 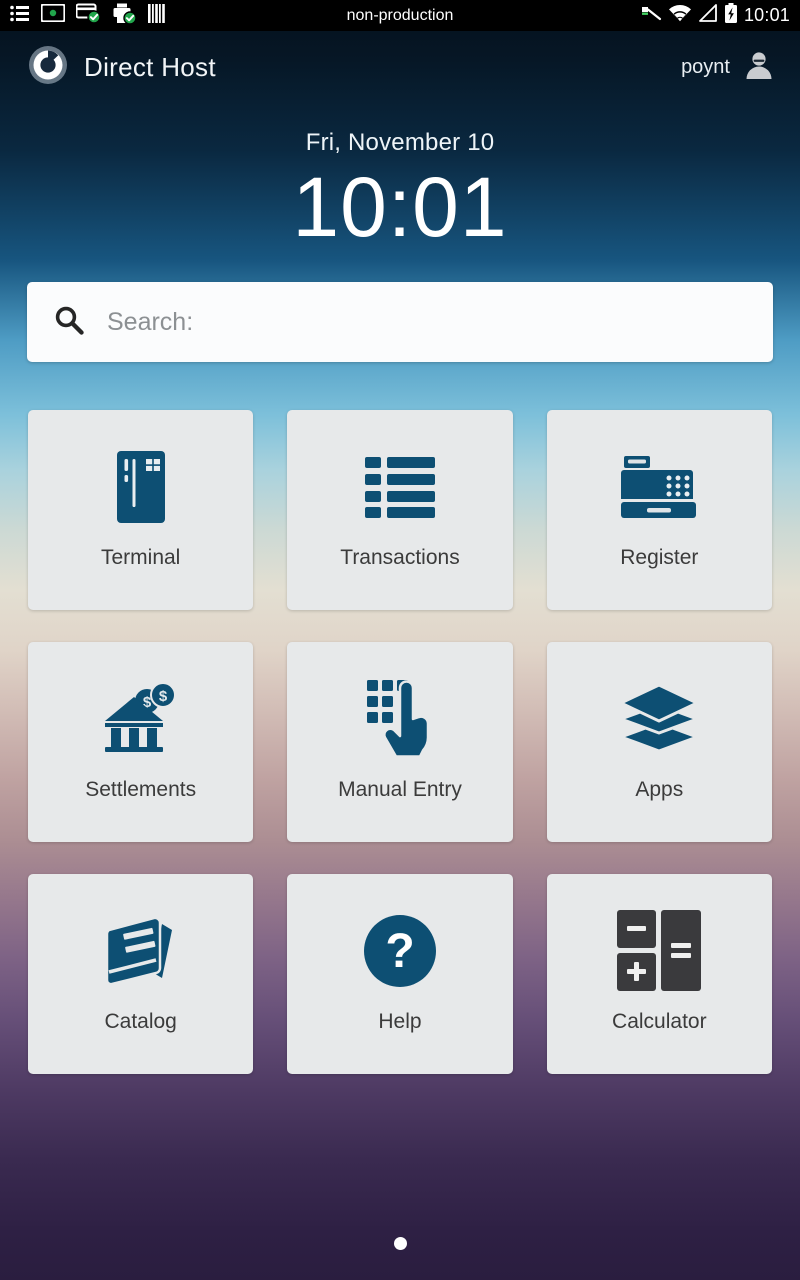 What do you see at coordinates (651, 15) in the screenshot?
I see `vpn-key-status-icon` at bounding box center [651, 15].